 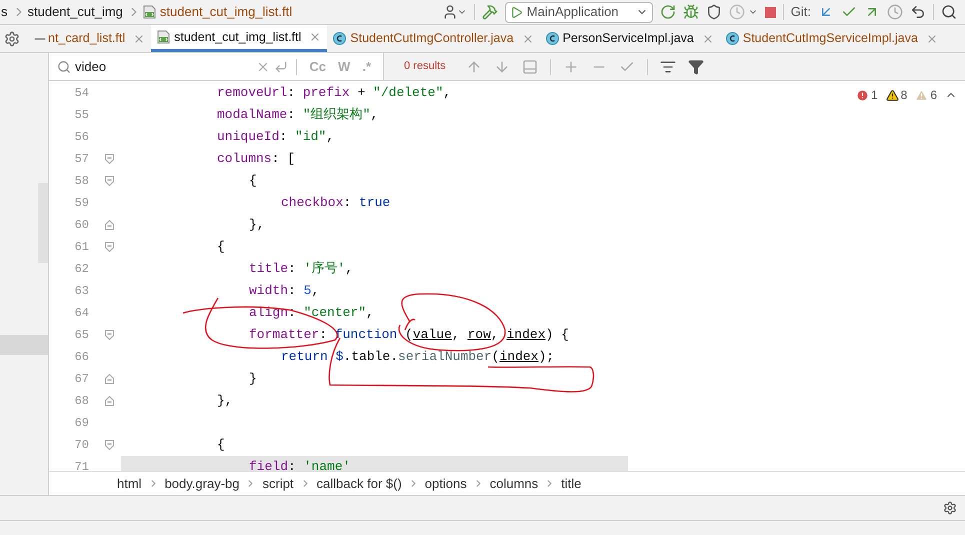 I want to click on line-number: 68, so click(x=81, y=401).